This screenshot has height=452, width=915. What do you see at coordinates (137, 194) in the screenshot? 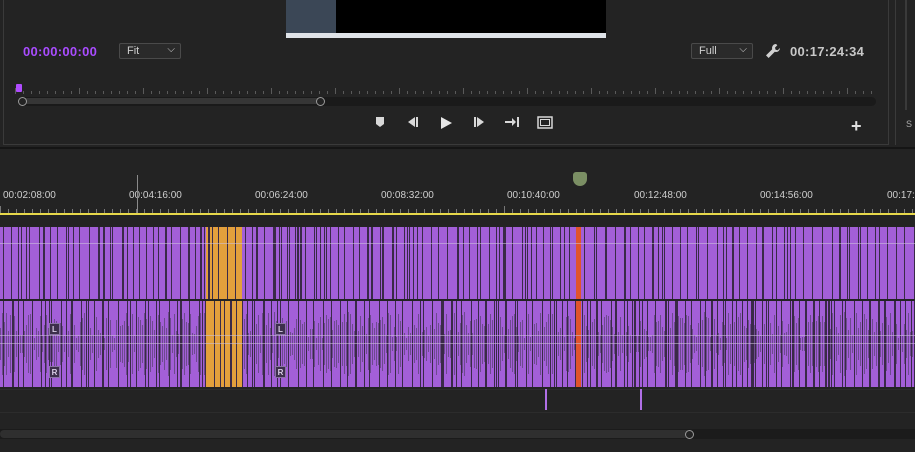
I see `timeline-playhead` at bounding box center [137, 194].